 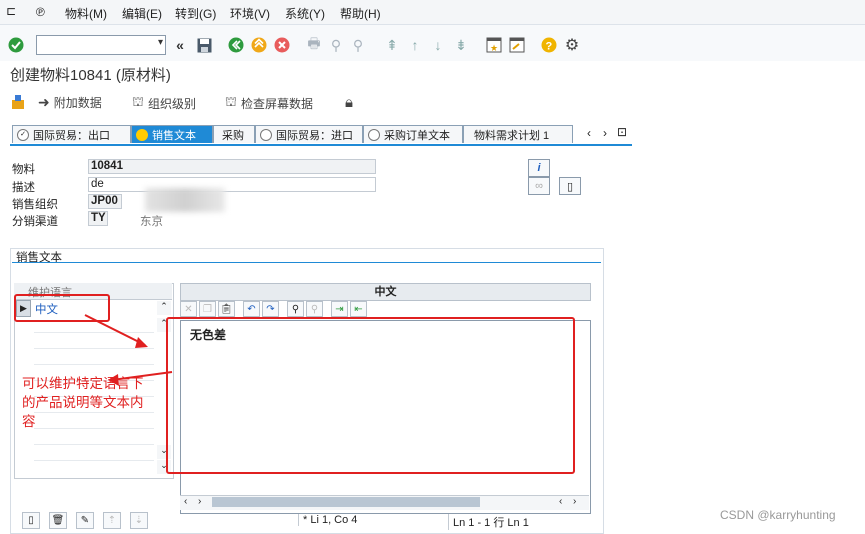 What do you see at coordinates (539, 168) in the screenshot?
I see `info-icon: i` at bounding box center [539, 168].